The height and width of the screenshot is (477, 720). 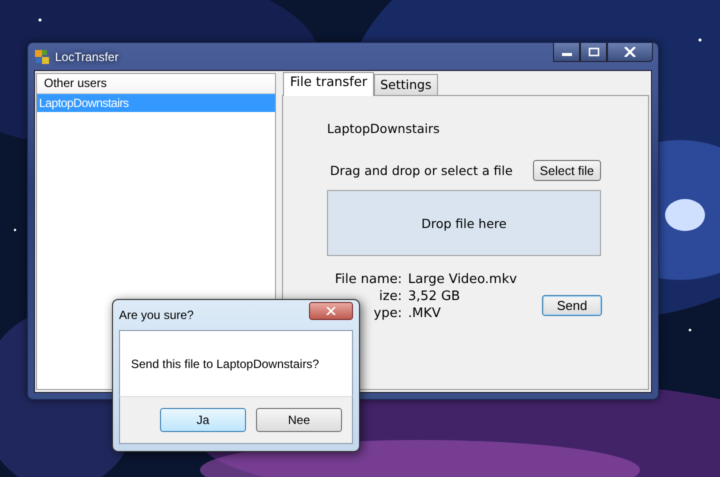 I want to click on maximize-icon, so click(x=593, y=52).